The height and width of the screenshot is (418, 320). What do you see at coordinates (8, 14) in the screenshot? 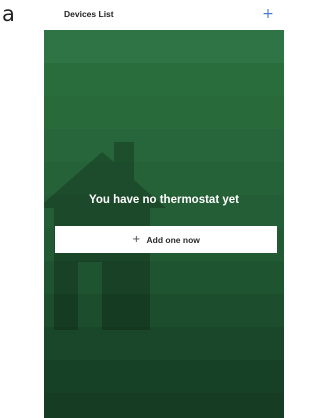
I see `panel-letter: a` at bounding box center [8, 14].